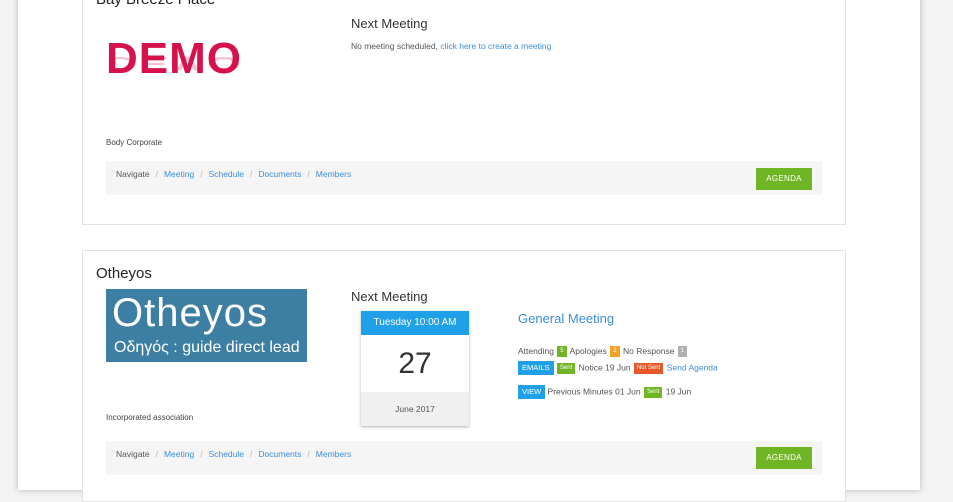 This screenshot has height=502, width=953. Describe the element at coordinates (415, 363) in the screenshot. I see `calendar-day: 27` at that location.